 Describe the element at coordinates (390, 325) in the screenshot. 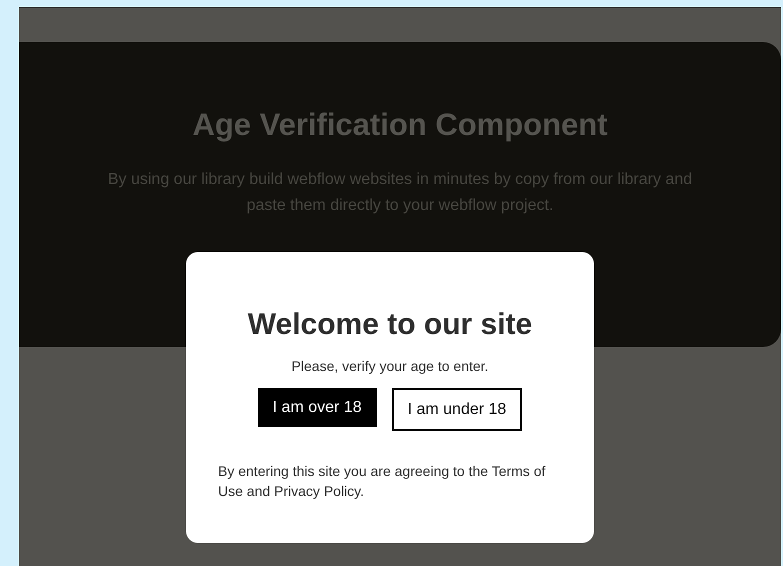

I see `dialog-title: Welcome to our site` at that location.